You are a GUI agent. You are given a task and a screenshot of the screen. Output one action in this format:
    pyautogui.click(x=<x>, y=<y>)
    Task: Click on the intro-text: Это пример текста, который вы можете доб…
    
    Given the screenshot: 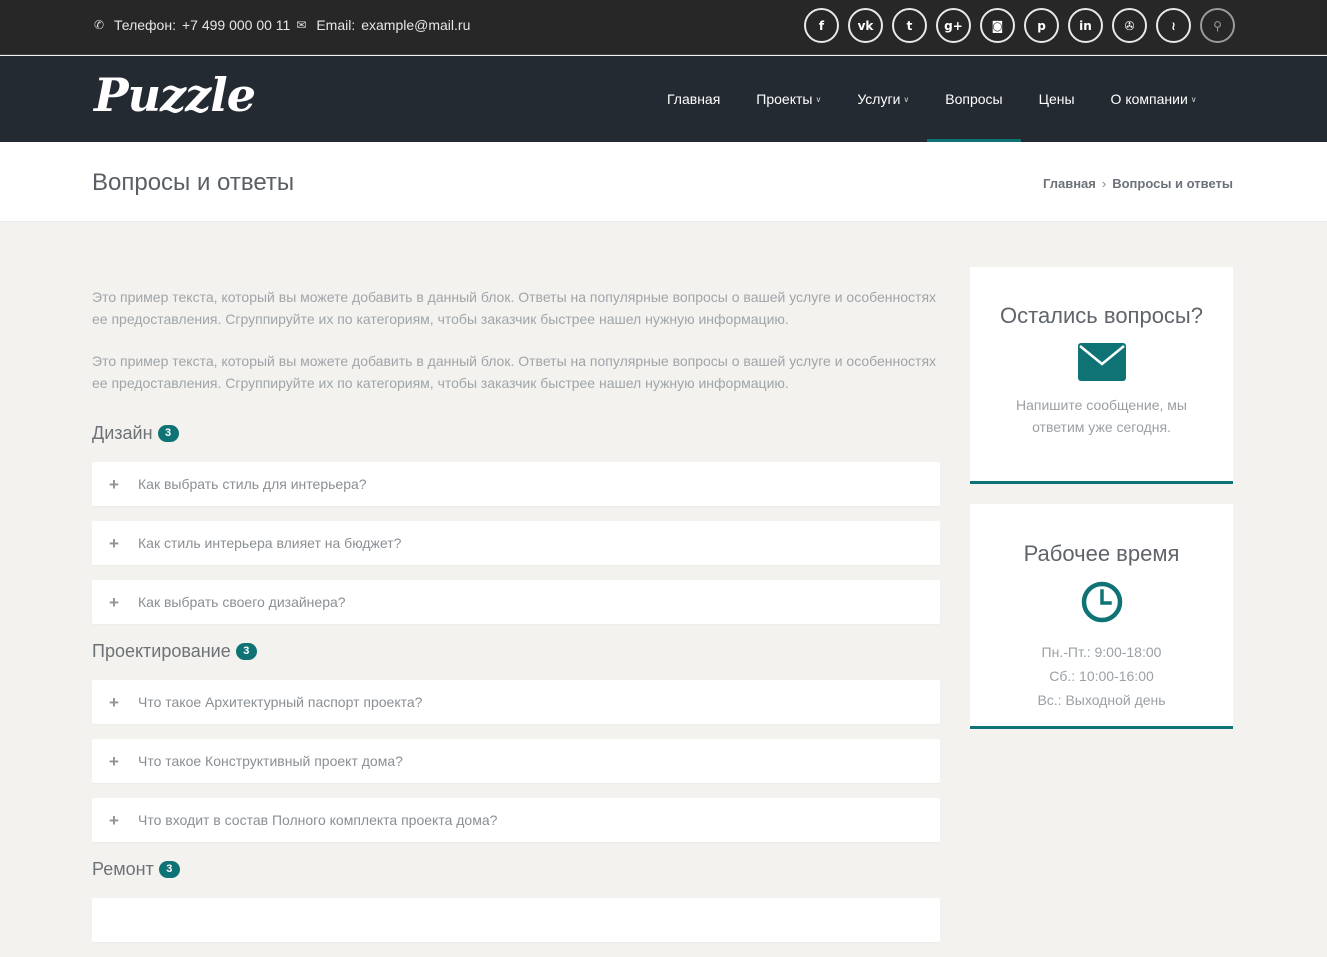 What is the action you would take?
    pyautogui.click(x=516, y=340)
    